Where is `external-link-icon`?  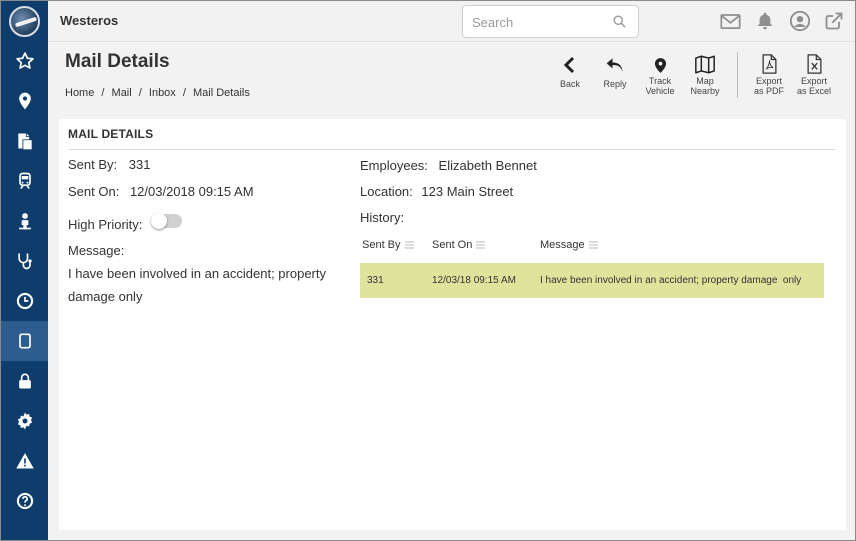 external-link-icon is located at coordinates (834, 21).